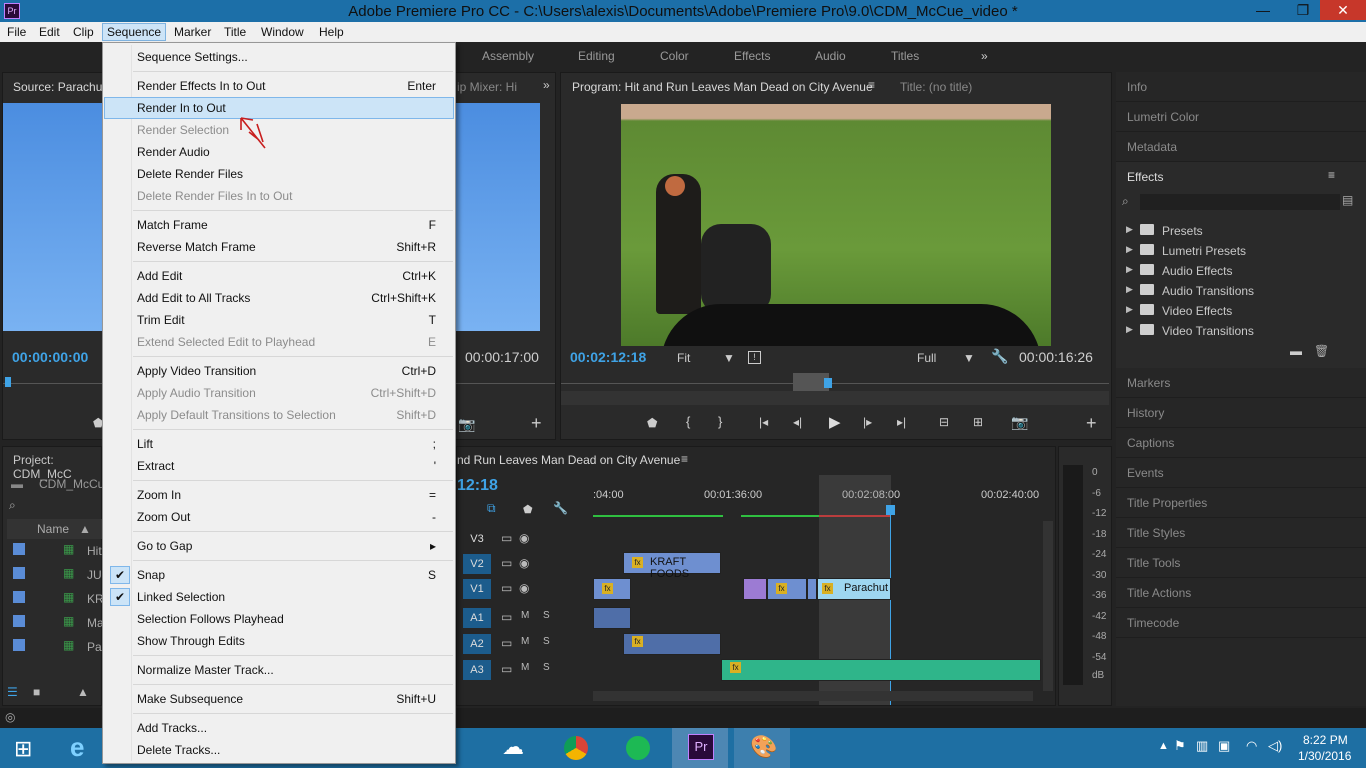 This screenshot has width=1366, height=768. Describe the element at coordinates (279, 517) in the screenshot. I see `menu-item-zoom-out: Zoom Out -` at that location.